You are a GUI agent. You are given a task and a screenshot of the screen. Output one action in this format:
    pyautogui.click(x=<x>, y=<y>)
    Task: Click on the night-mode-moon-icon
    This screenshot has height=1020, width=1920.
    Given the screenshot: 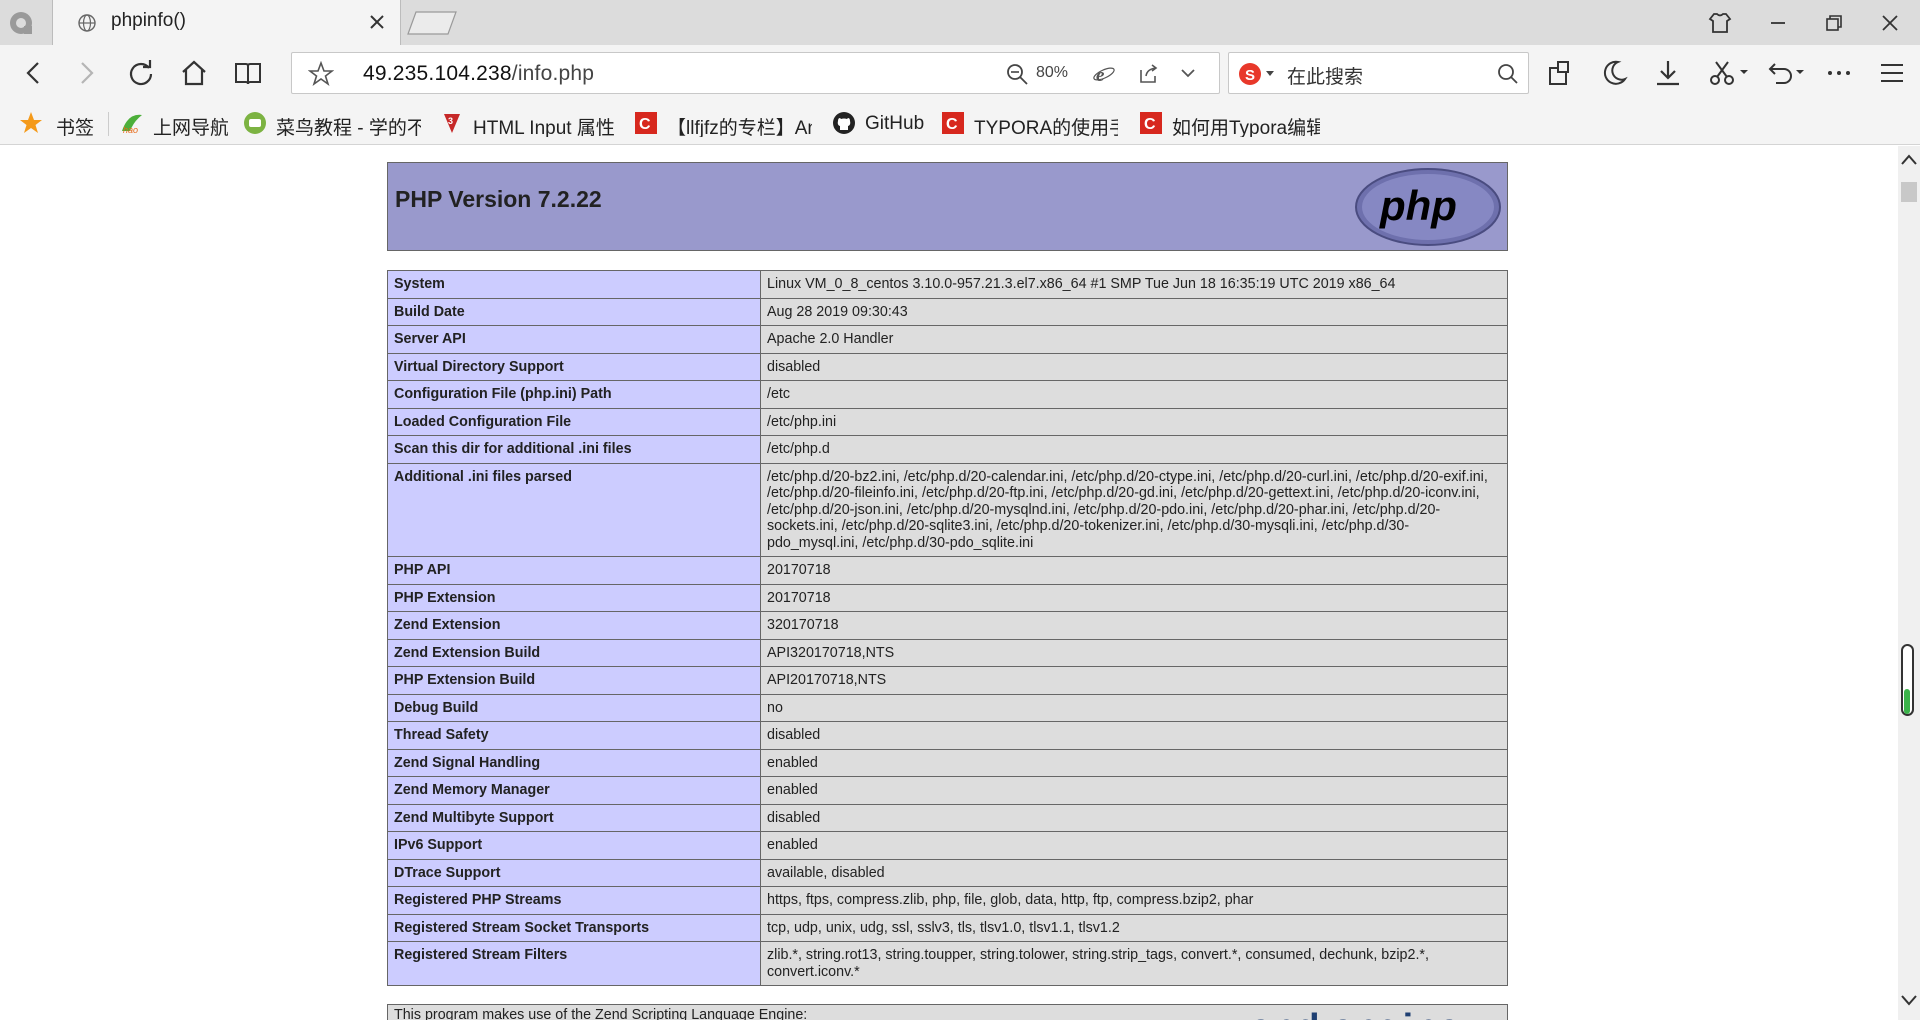 What is the action you would take?
    pyautogui.click(x=1614, y=73)
    